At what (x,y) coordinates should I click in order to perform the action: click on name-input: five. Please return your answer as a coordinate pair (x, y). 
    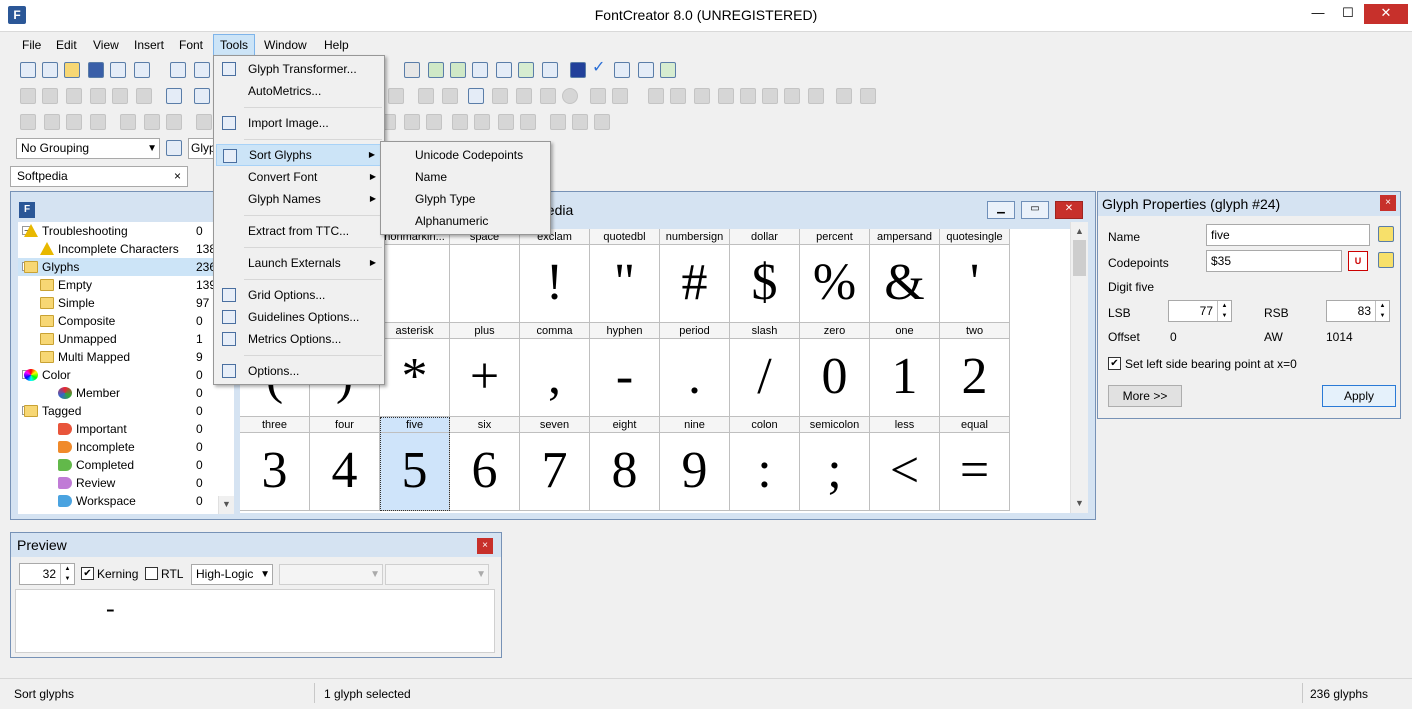
    Looking at the image, I should click on (1288, 235).